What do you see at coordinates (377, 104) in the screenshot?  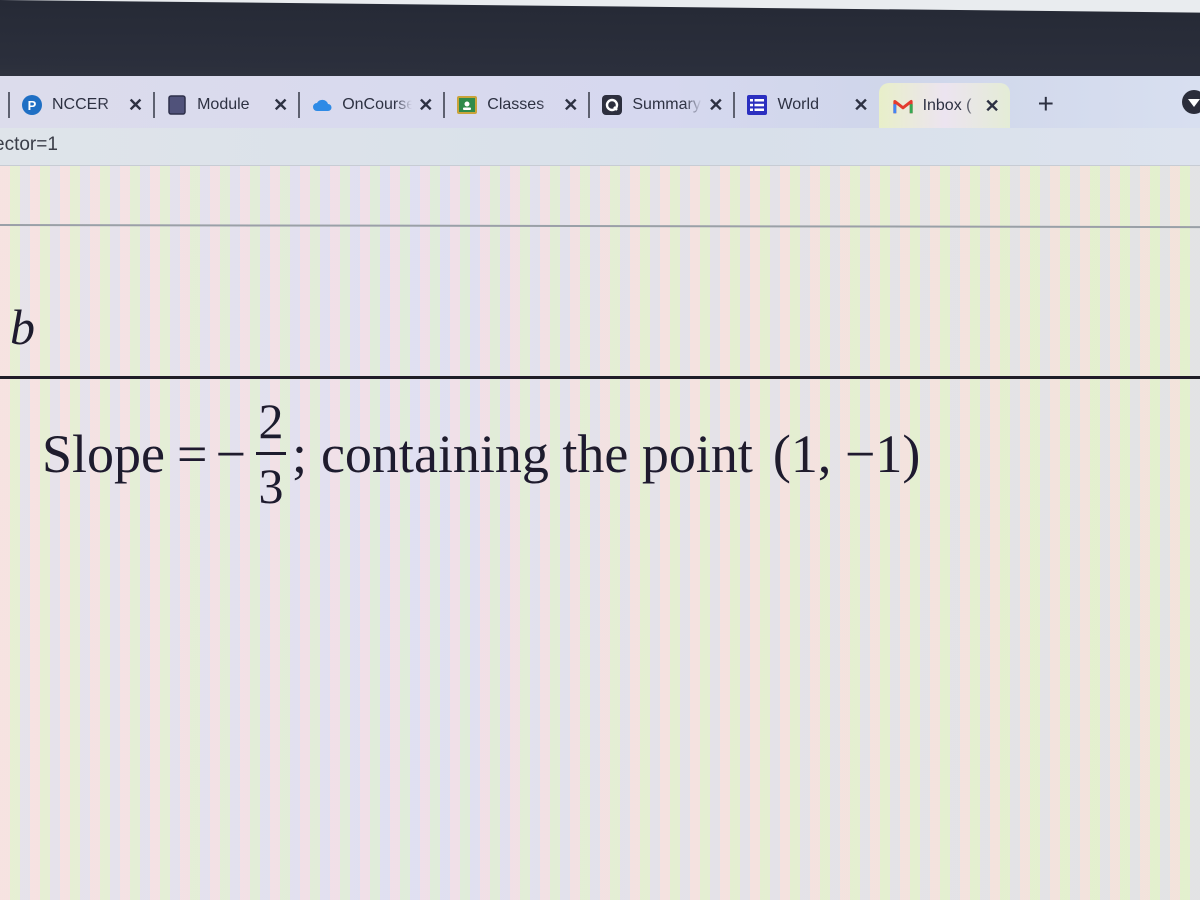 I see `tab-title: OnCourse` at bounding box center [377, 104].